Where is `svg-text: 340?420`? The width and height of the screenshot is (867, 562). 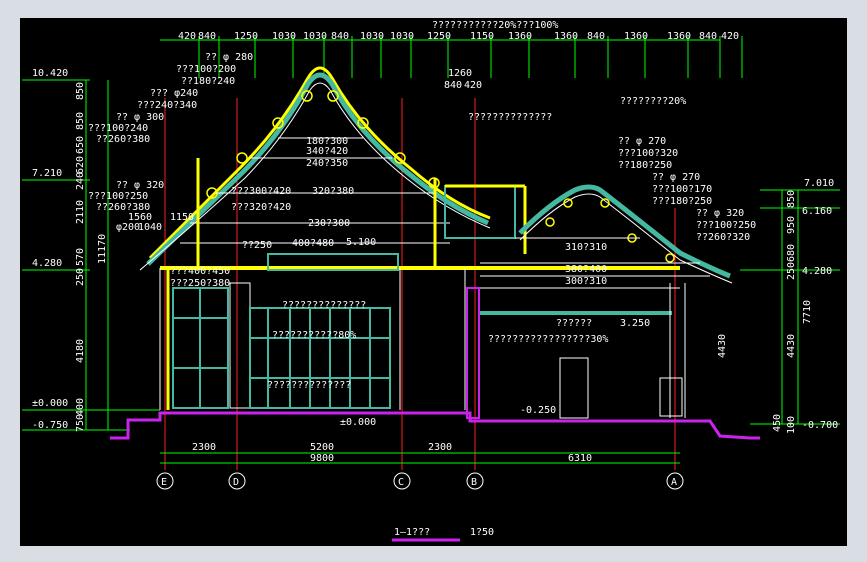
svg-text: 340?420 is located at coordinates (327, 151).